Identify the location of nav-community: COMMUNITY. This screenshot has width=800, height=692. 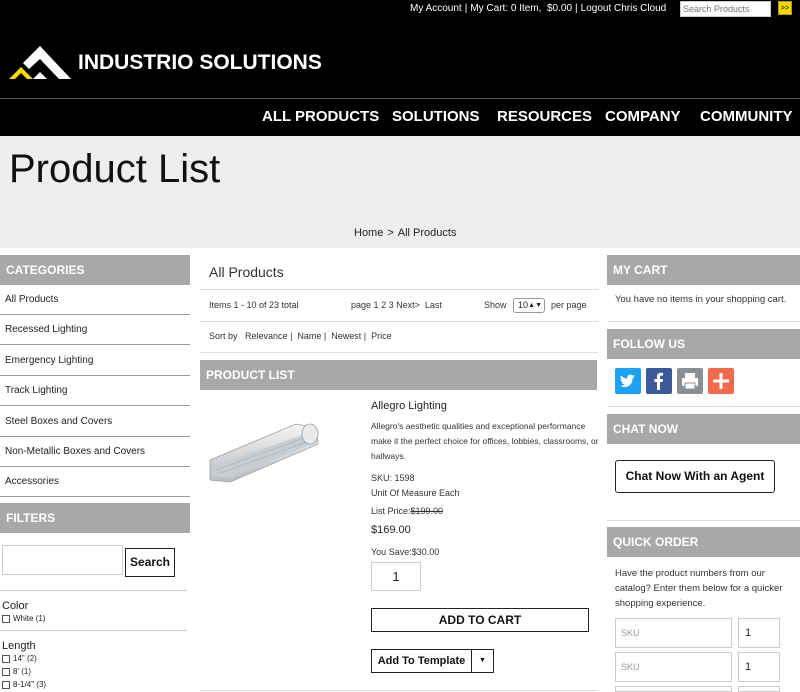
(746, 116).